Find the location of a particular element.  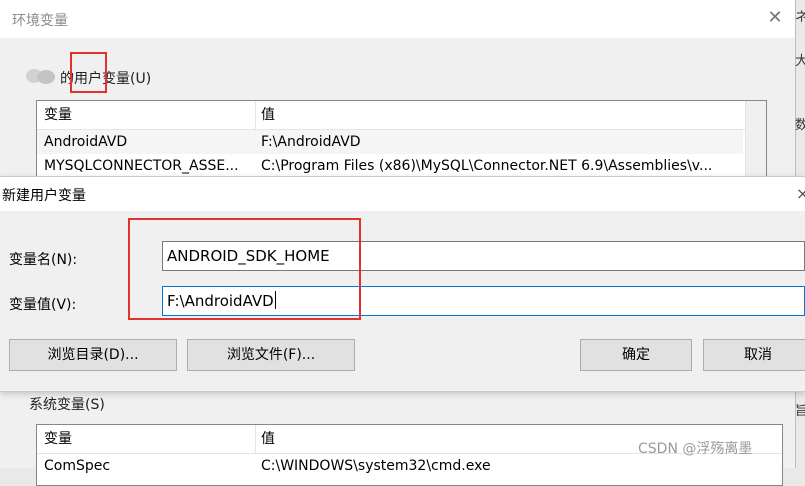

system-vars-group-label: 系统变量(S) is located at coordinates (67, 405).